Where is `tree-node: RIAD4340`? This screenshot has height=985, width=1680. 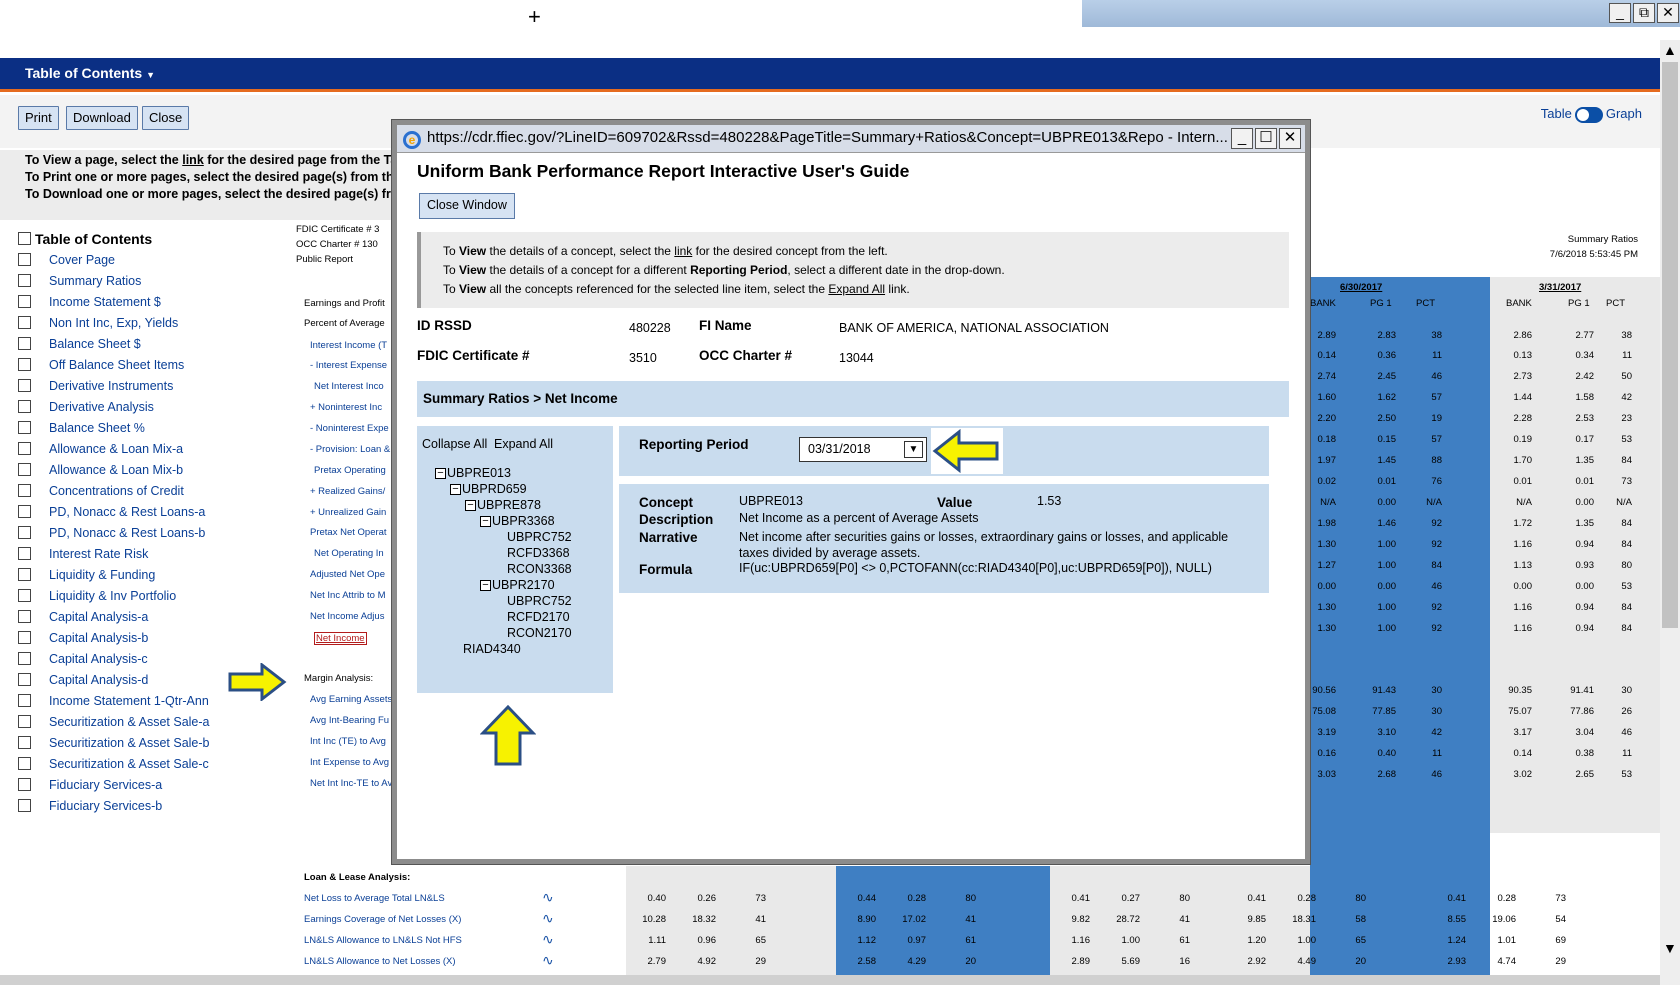
tree-node: RIAD4340 is located at coordinates (492, 649).